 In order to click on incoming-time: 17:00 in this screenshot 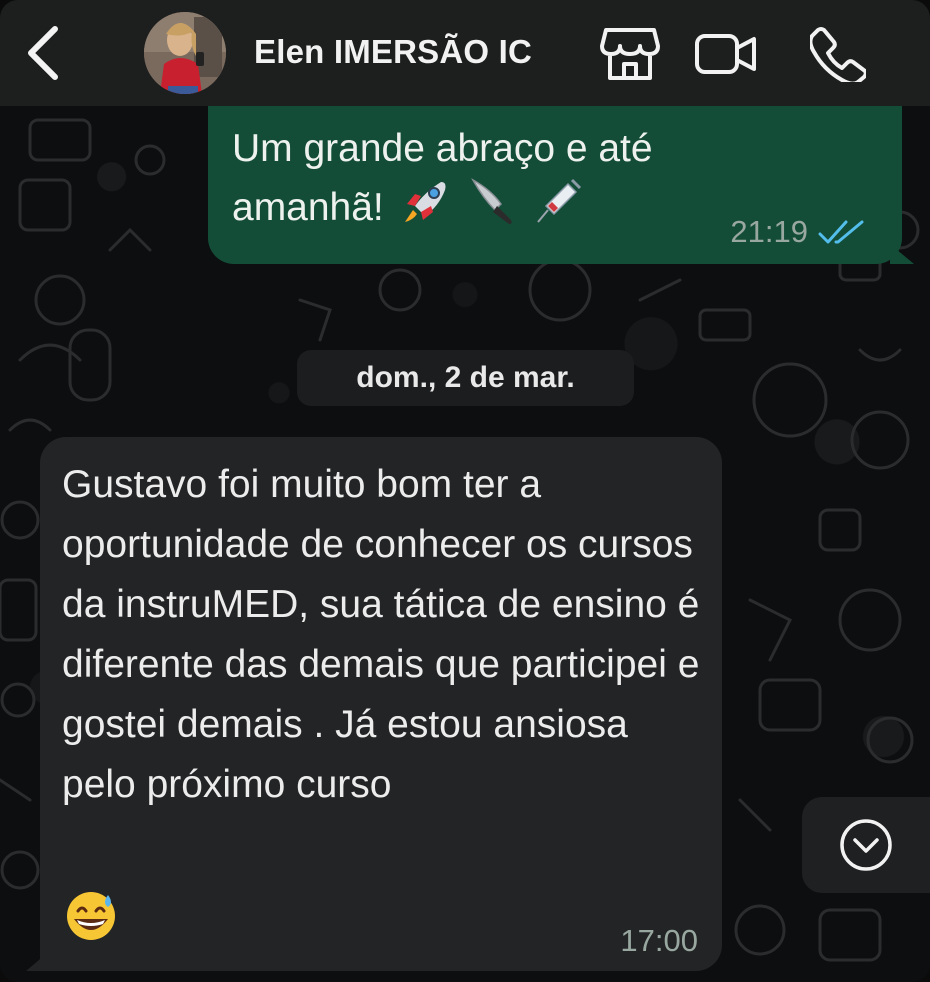, I will do `click(659, 940)`.